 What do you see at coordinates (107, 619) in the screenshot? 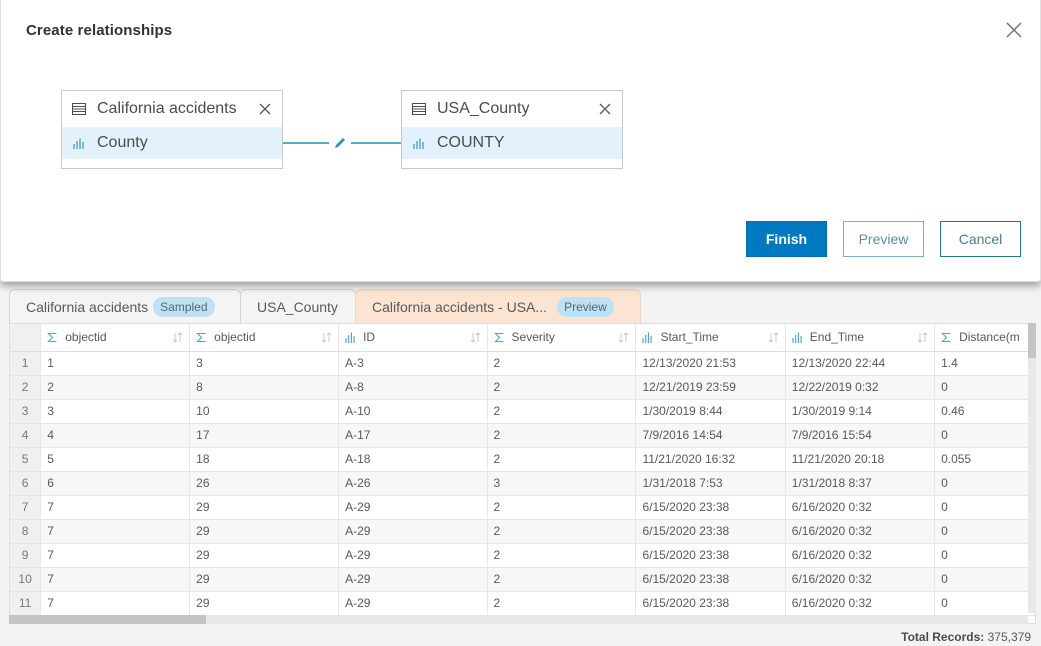
I see `horizontal-scrollbar-thumb` at bounding box center [107, 619].